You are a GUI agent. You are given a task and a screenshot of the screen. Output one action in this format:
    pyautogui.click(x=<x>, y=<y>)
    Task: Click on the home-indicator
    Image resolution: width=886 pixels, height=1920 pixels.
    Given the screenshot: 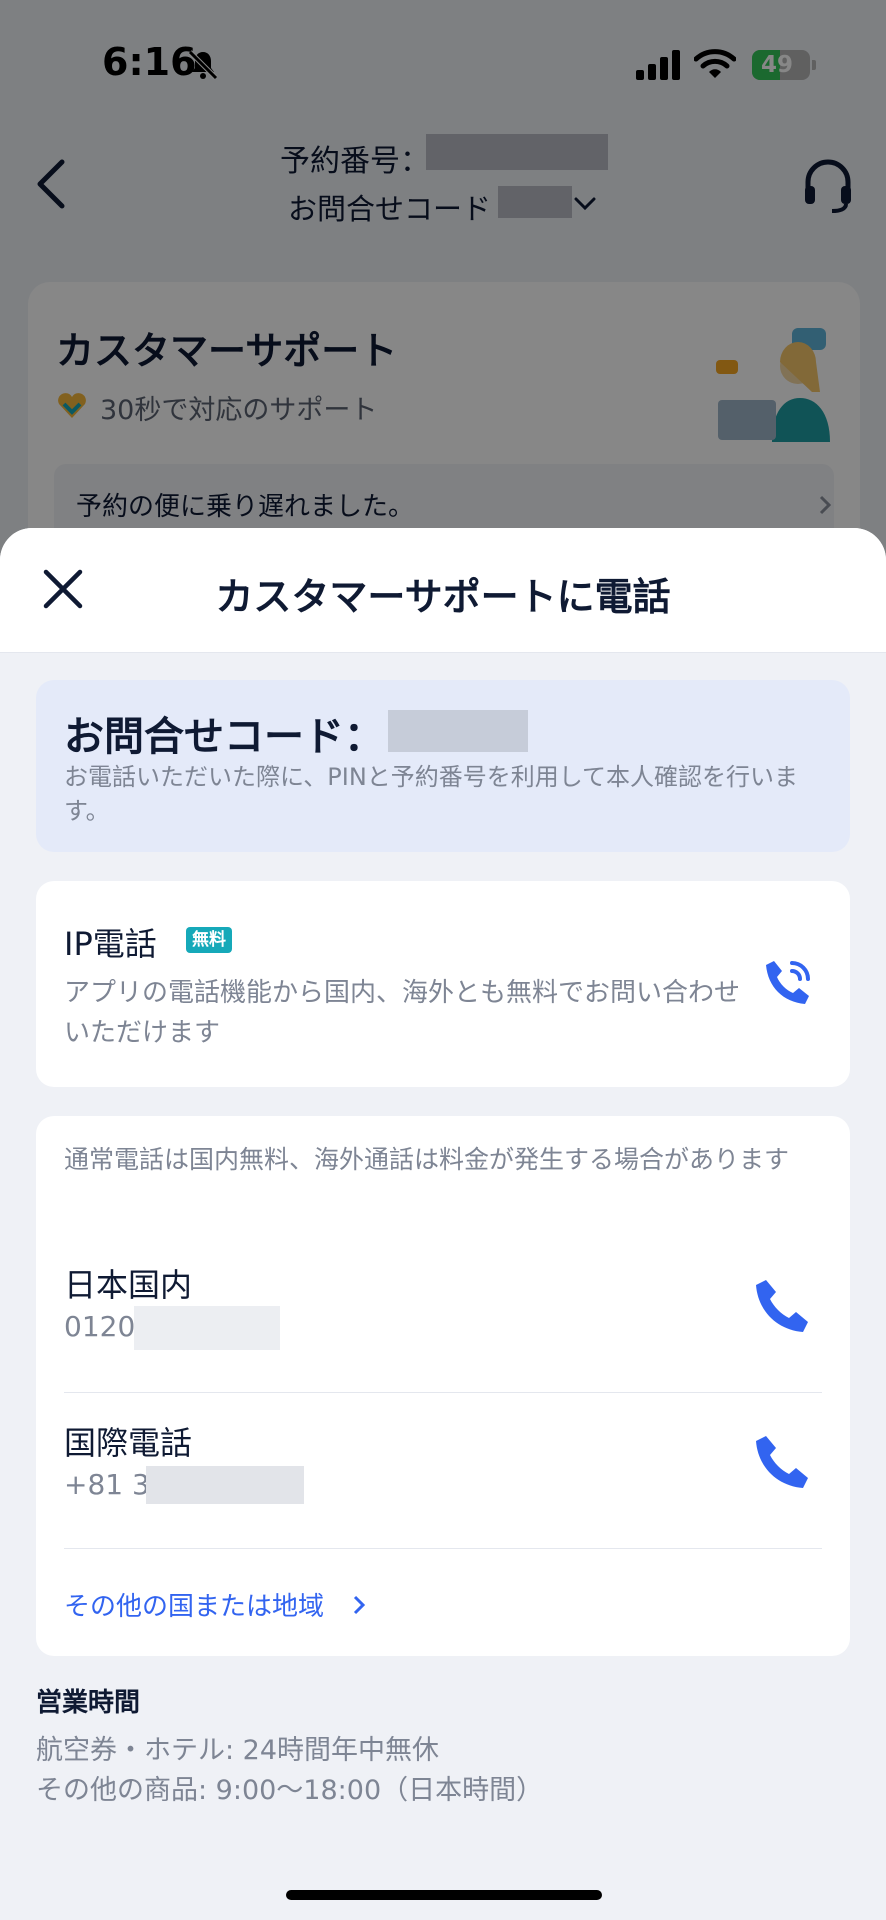 What is the action you would take?
    pyautogui.click(x=444, y=1895)
    